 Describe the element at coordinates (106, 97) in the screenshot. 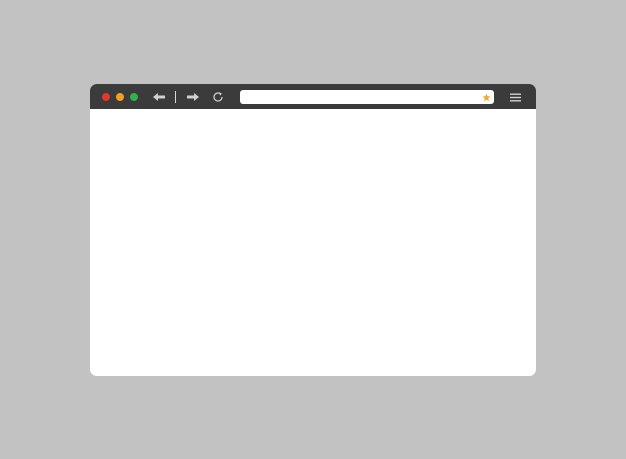

I see `close-window-button` at that location.